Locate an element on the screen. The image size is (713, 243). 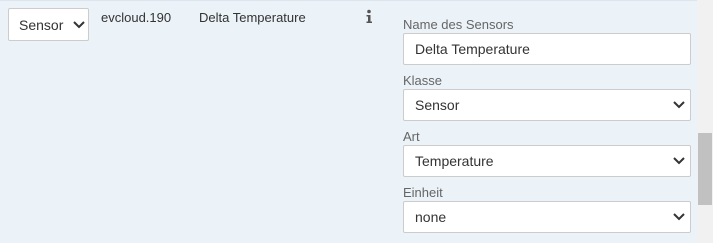
kind-select-value: Temperature is located at coordinates (454, 161).